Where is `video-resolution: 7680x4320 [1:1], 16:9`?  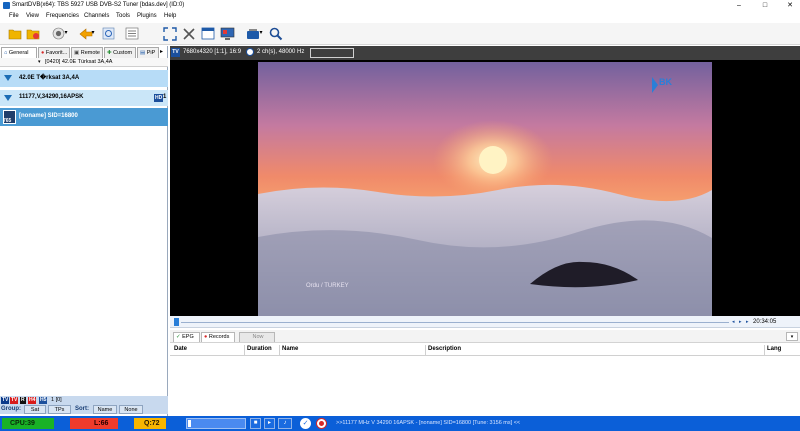
video-resolution: 7680x4320 [1:1], 16:9 is located at coordinates (212, 52).